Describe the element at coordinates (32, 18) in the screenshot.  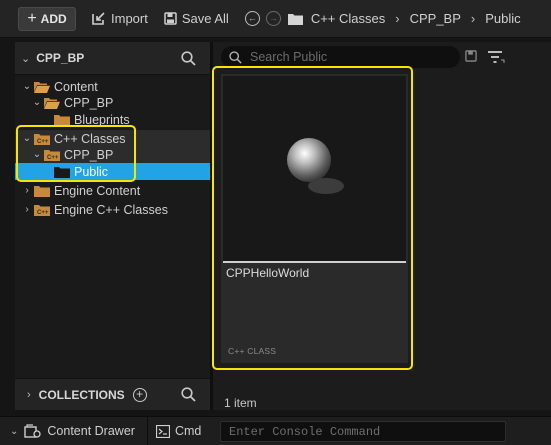
I see `plus-icon: +` at that location.